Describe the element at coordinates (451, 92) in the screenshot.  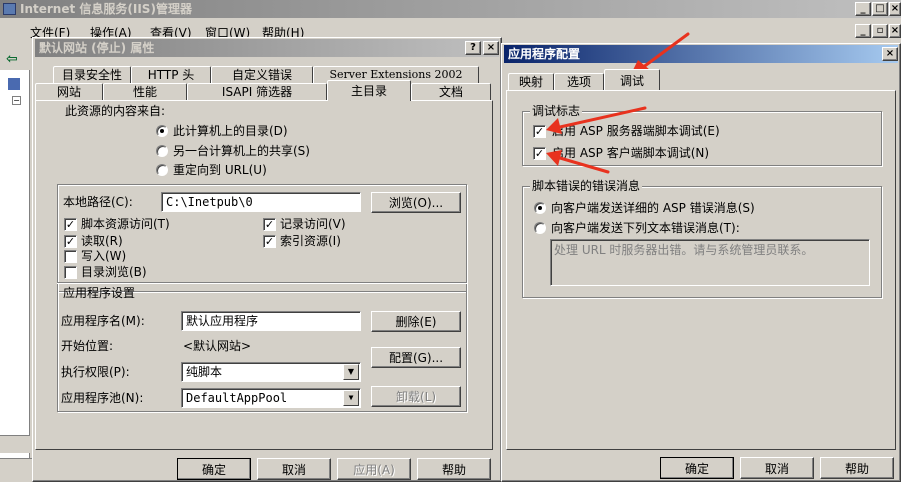
I see `tab-documents: 文档` at that location.